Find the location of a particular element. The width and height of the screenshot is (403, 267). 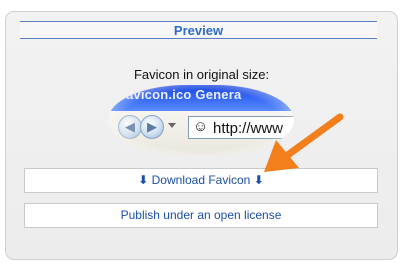

address-bar: ☺ http://www is located at coordinates (241, 127).